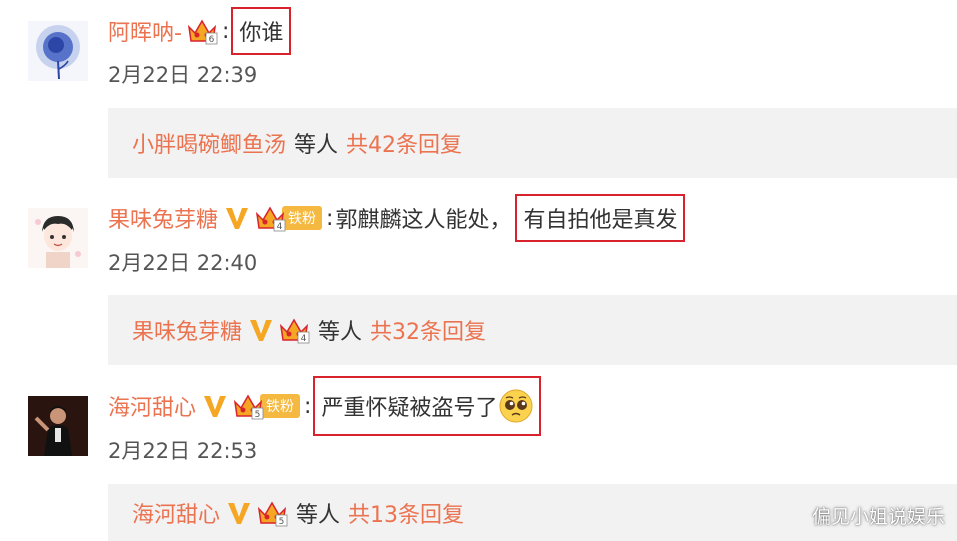  I want to click on performer-photo-avatar-icon, so click(58, 426).